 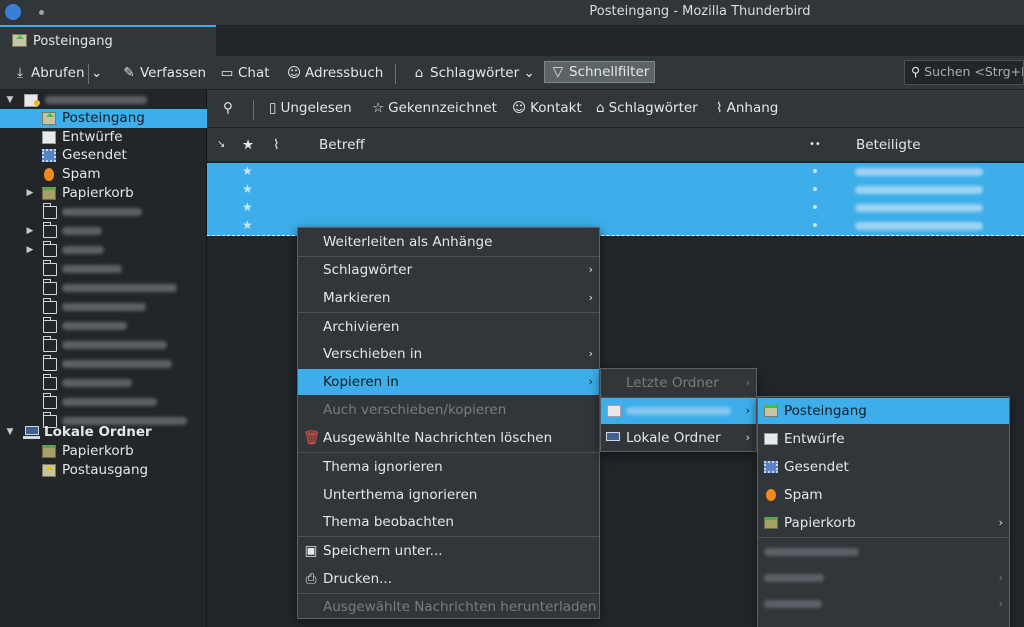 I want to click on menu-item-ignore-thread: Thema ignorieren, so click(x=448, y=467).